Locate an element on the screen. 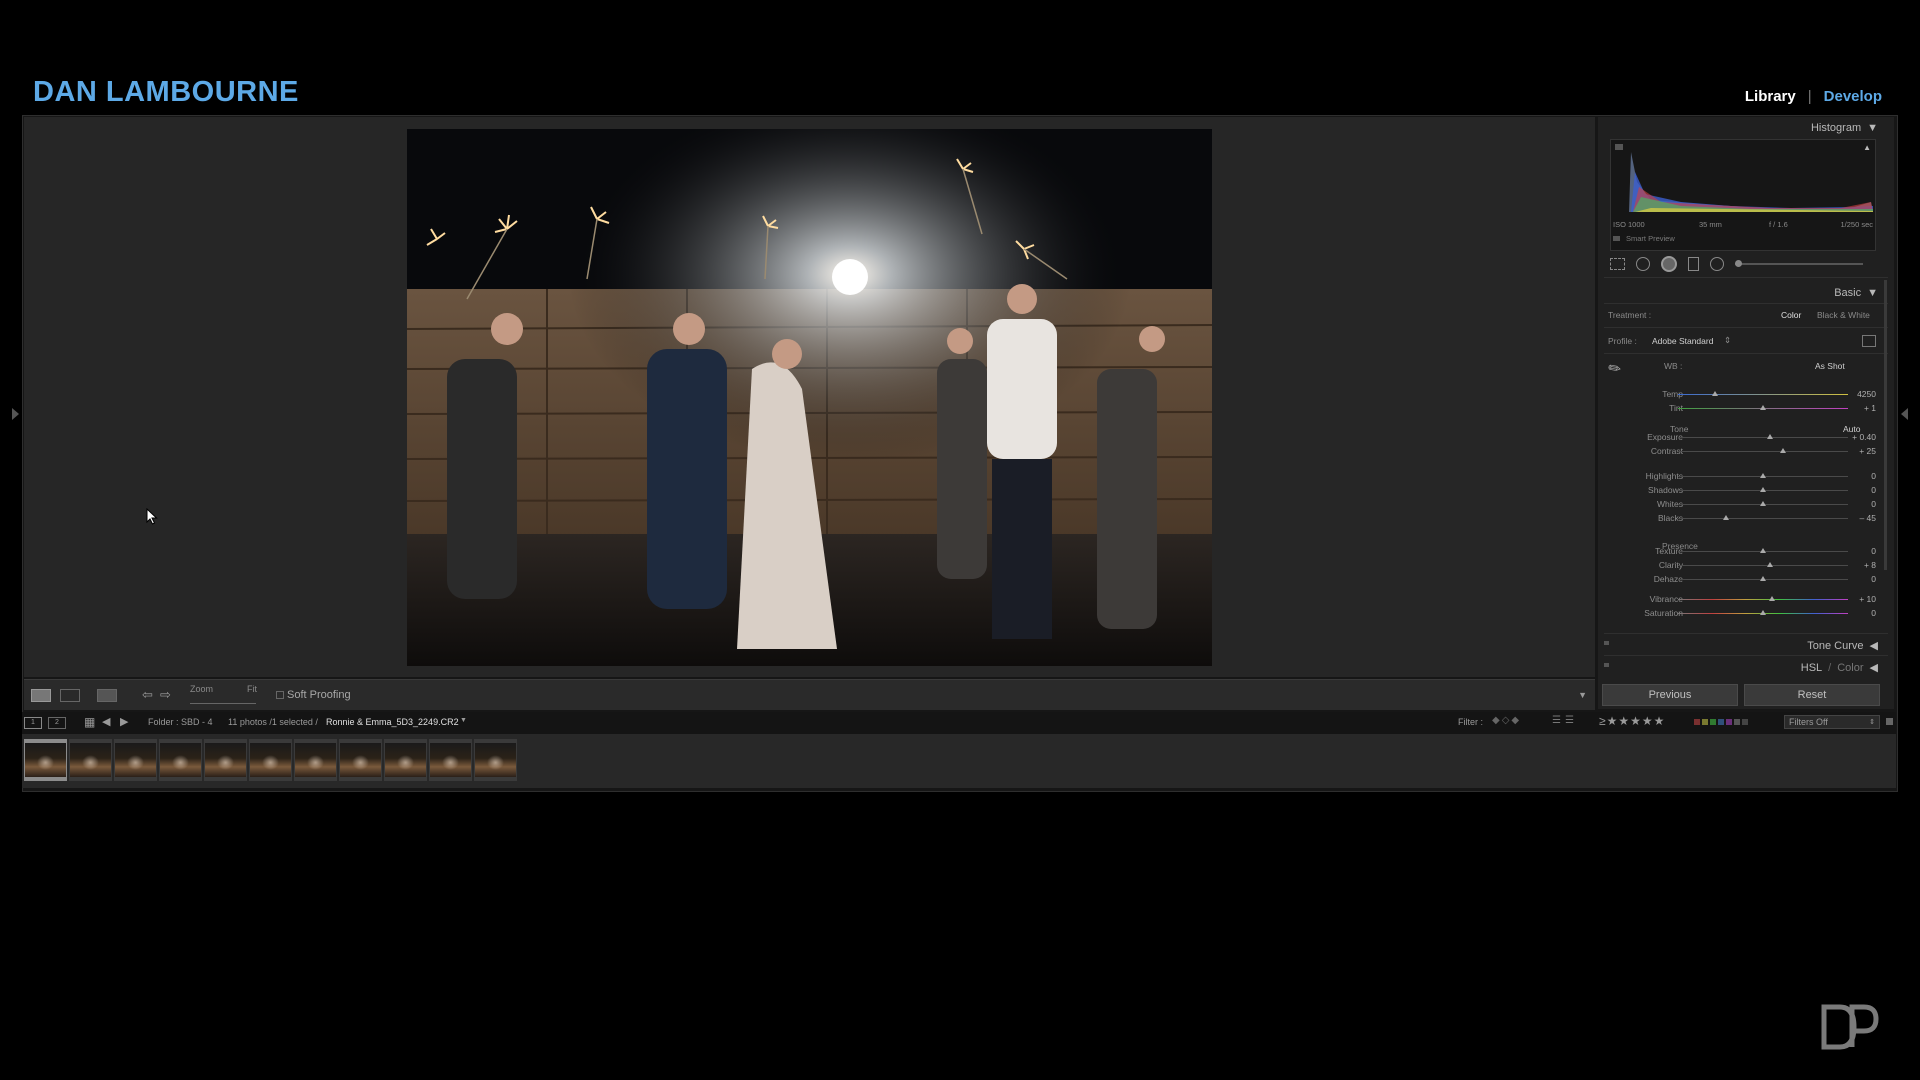  treatment-color-option: Color is located at coordinates (1791, 315).